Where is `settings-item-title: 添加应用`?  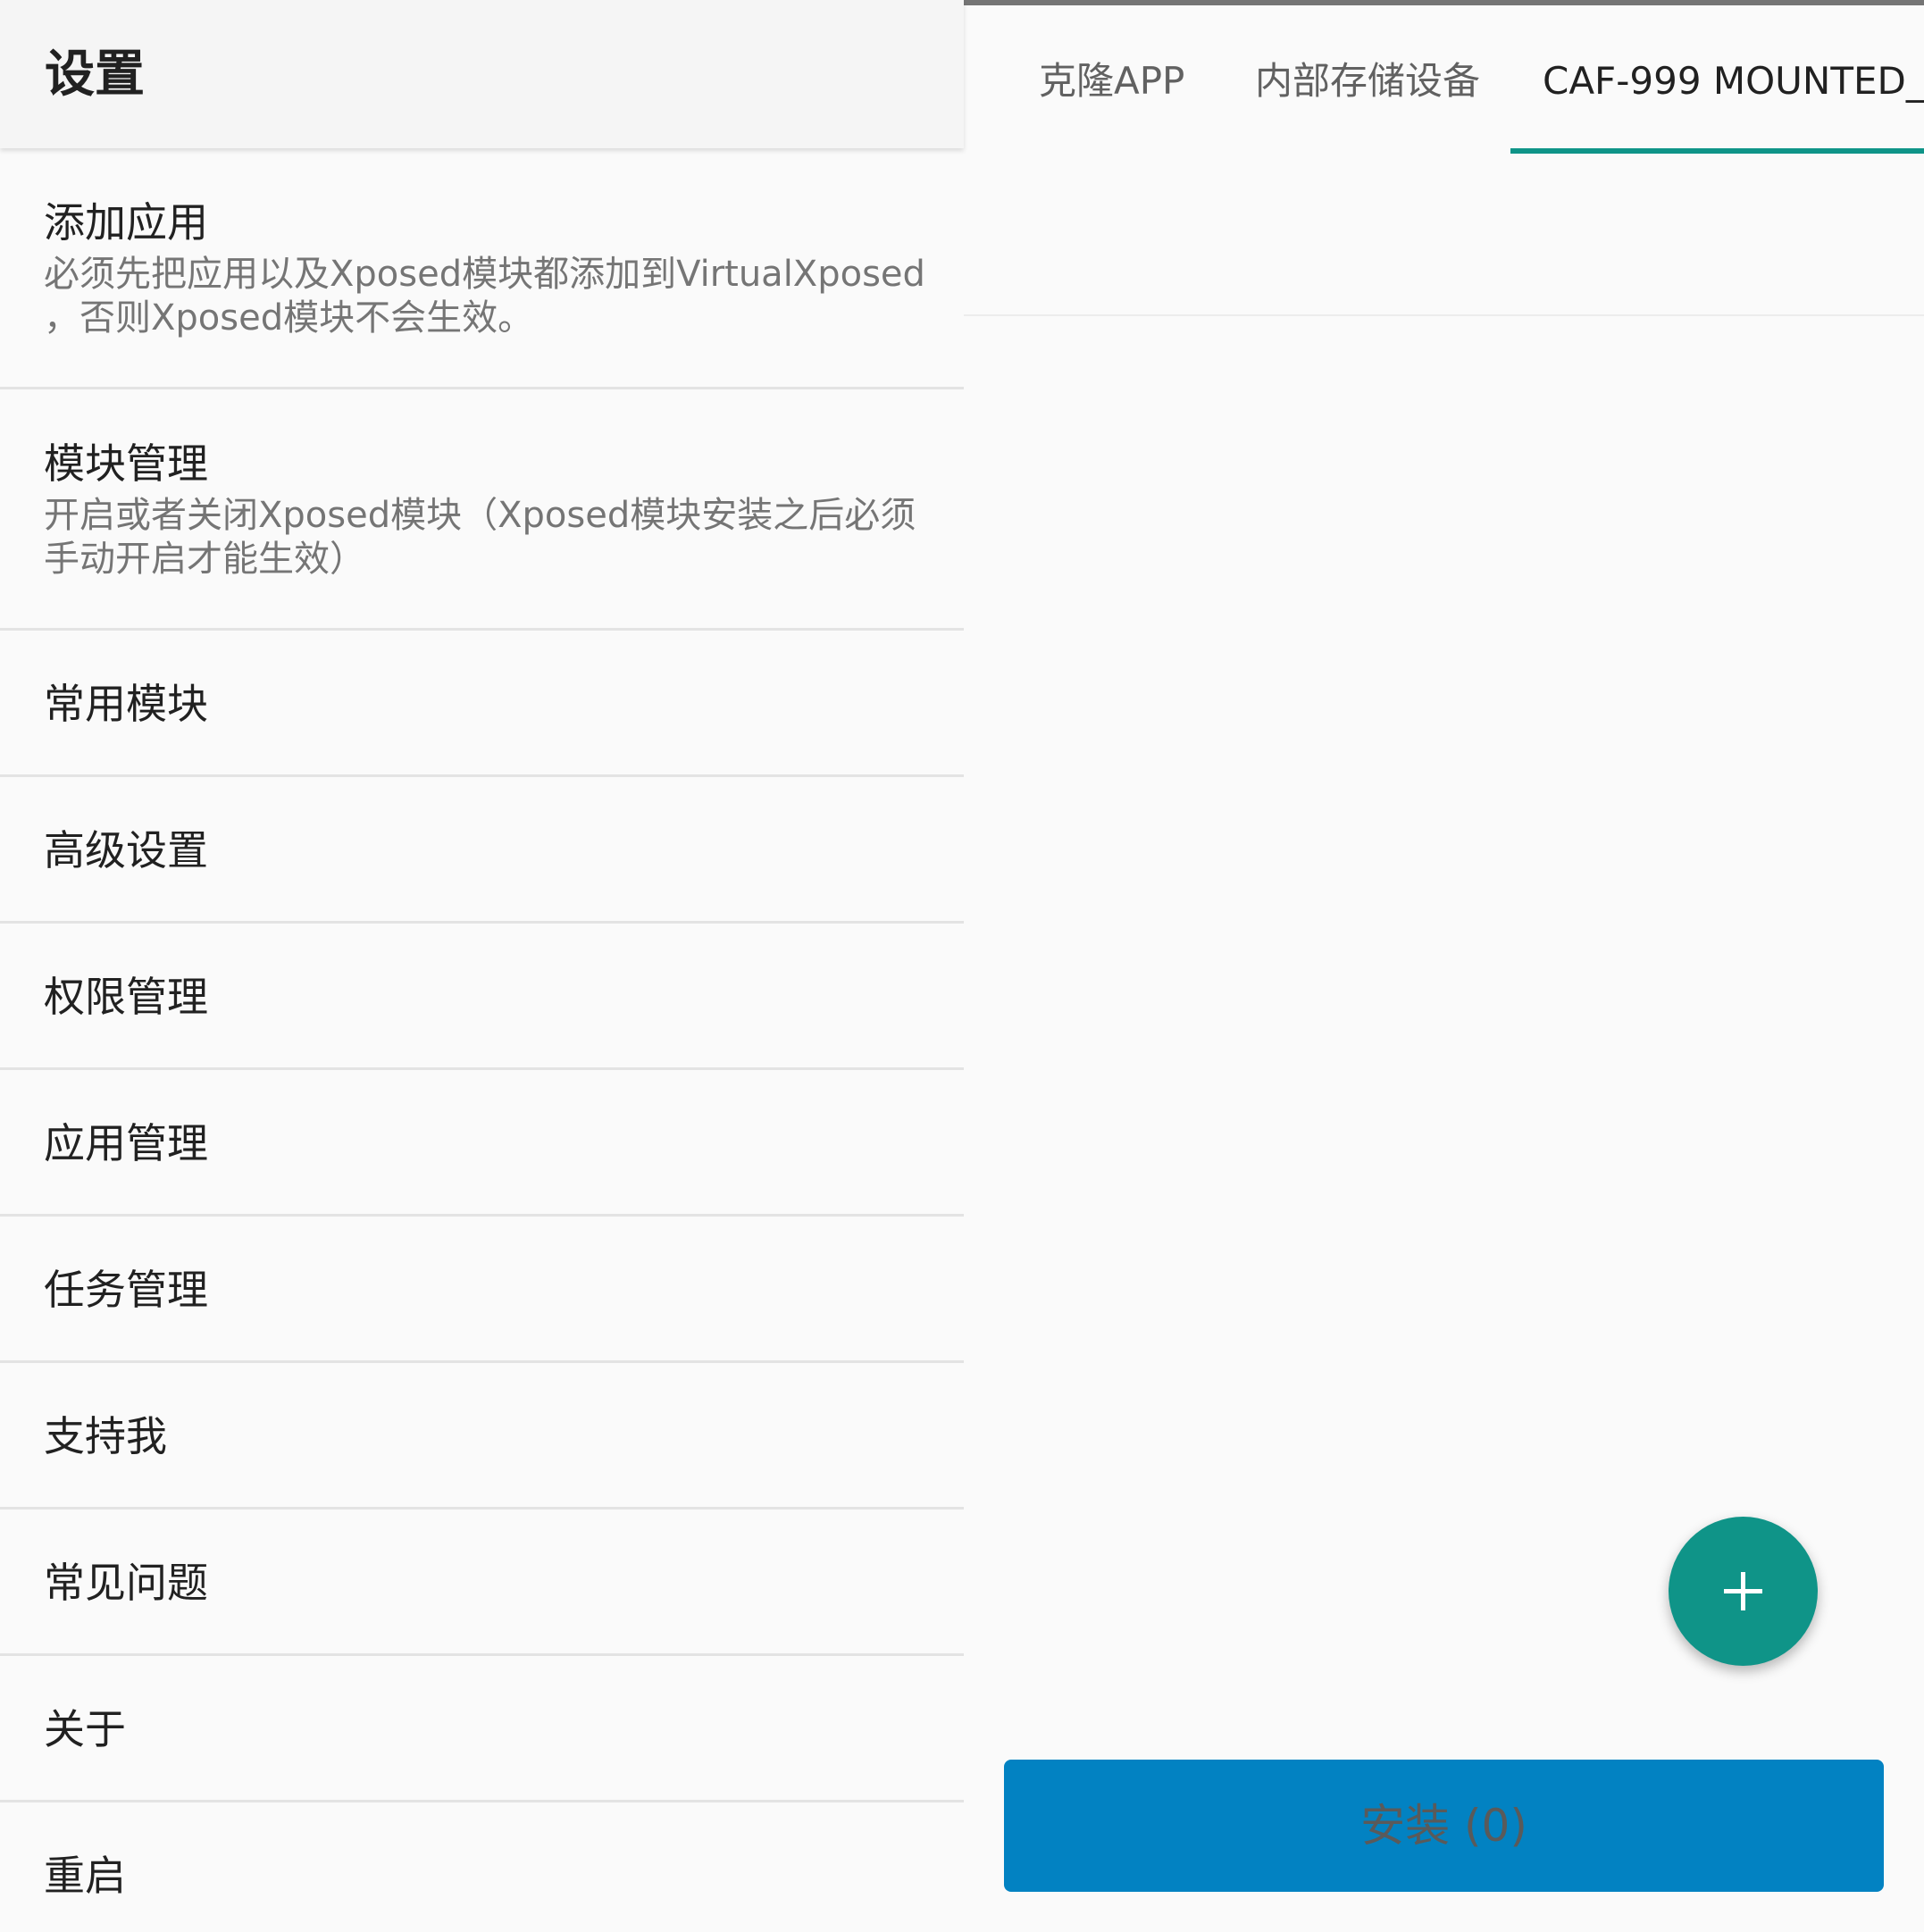
settings-item-title: 添加应用 is located at coordinates (126, 223).